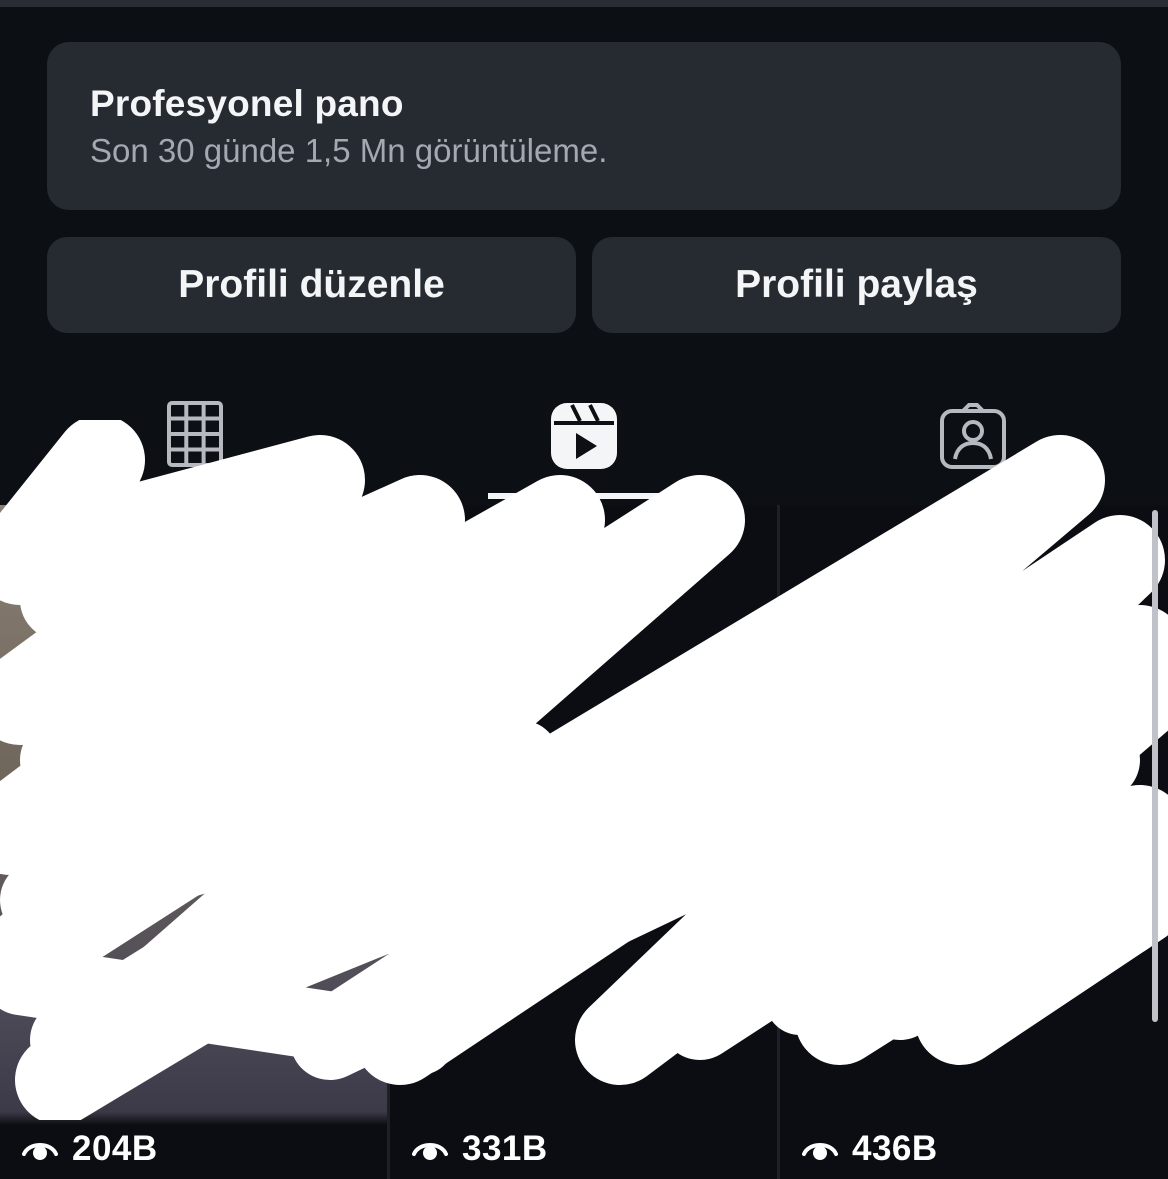 This screenshot has width=1168, height=1179. I want to click on share-profile-button: Profili paylaş, so click(856, 285).